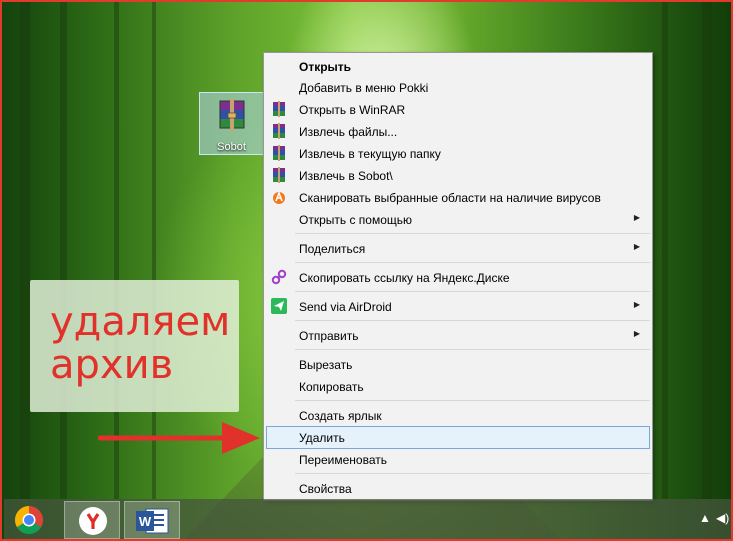 This screenshot has height=541, width=733. Describe the element at coordinates (458, 415) in the screenshot. I see `menu-item-create-shortcut: Создать ярлык` at that location.